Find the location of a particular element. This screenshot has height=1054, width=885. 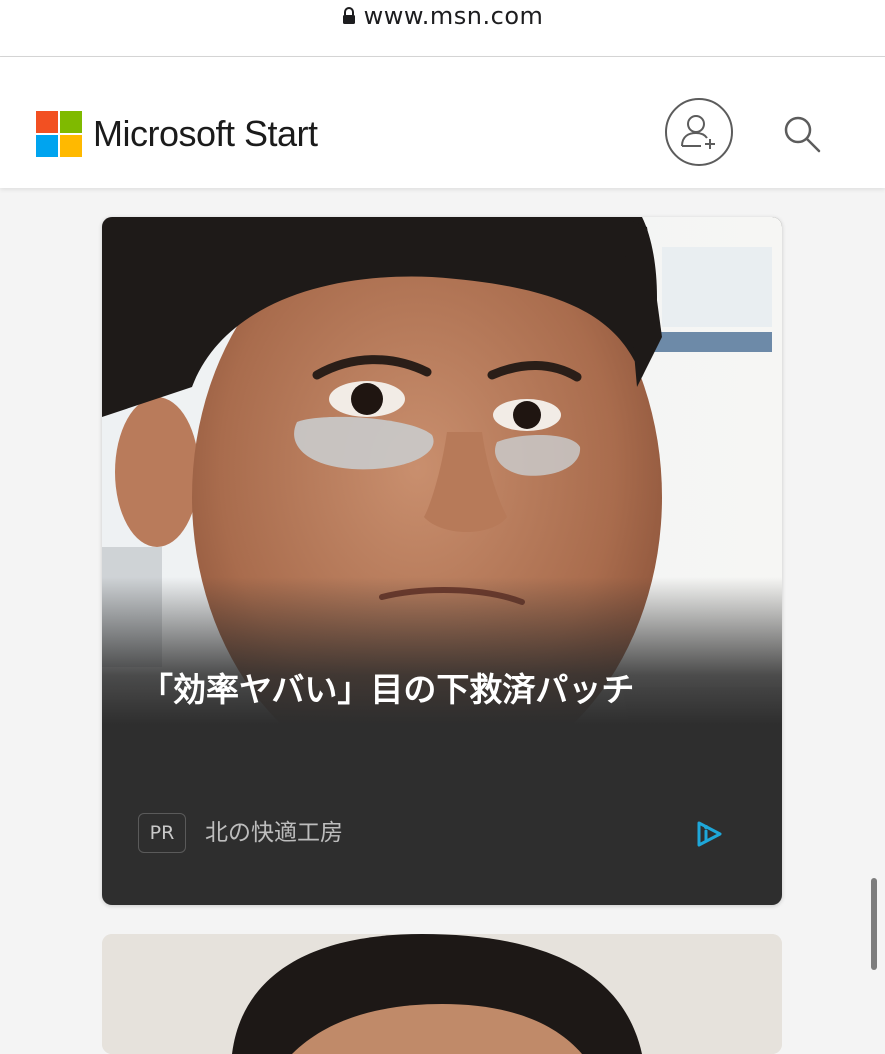

add-user-icon is located at coordinates (698, 132).